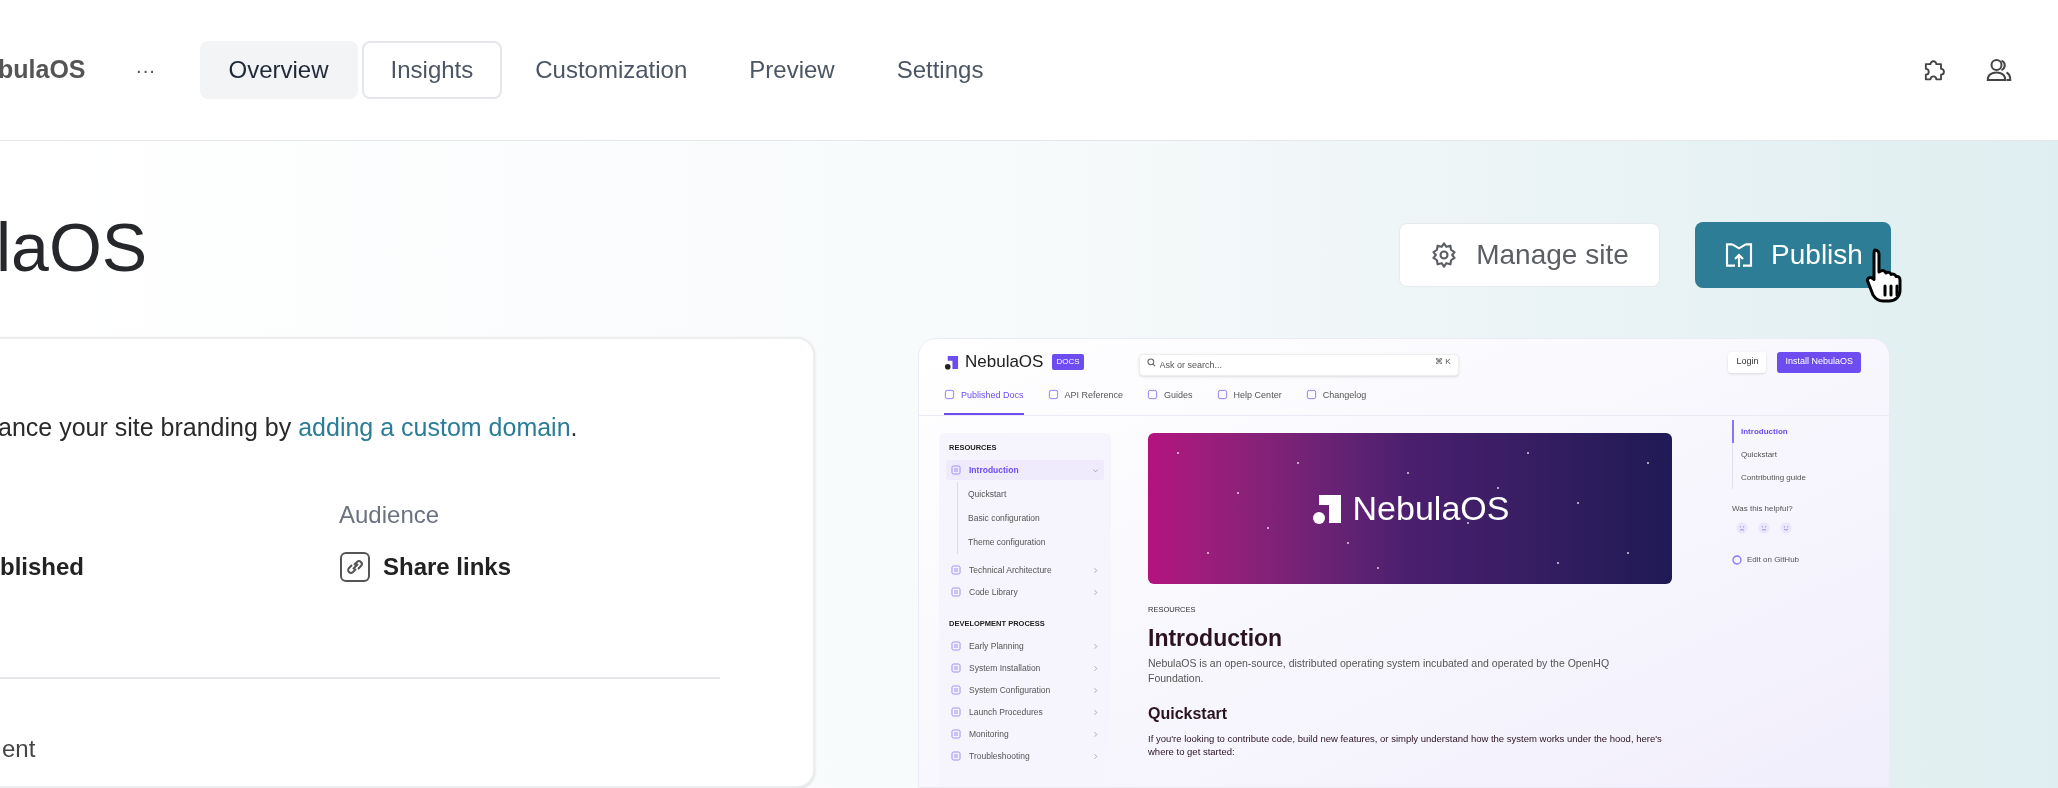  What do you see at coordinates (1769, 431) in the screenshot?
I see `toc-link: Introduction` at bounding box center [1769, 431].